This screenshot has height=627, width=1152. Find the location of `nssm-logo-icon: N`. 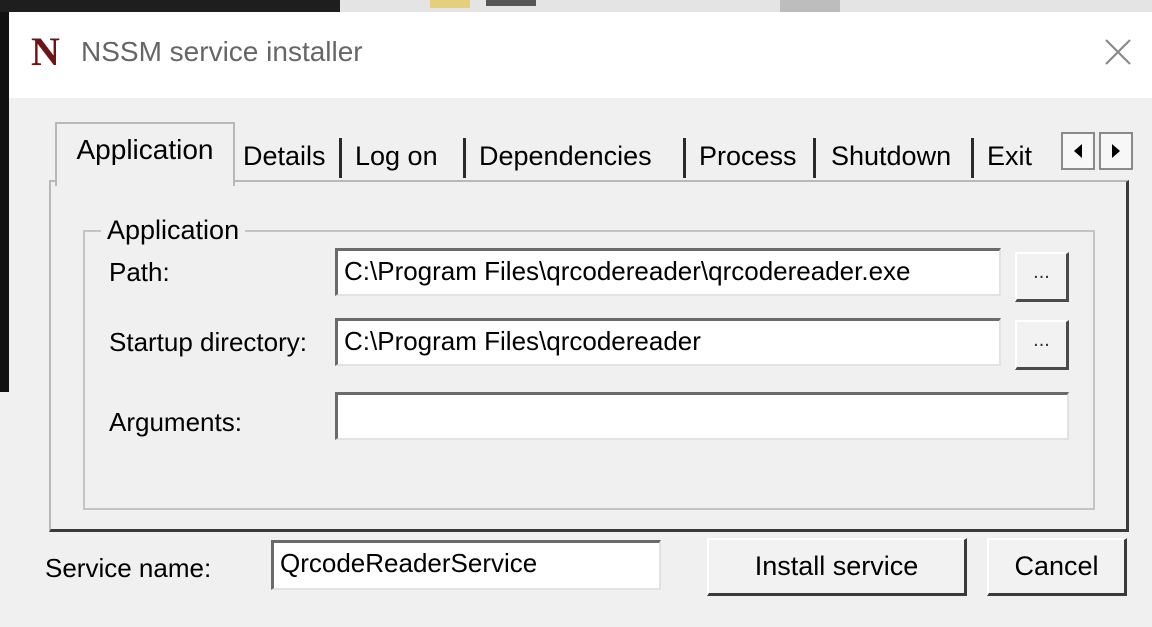

nssm-logo-icon: N is located at coordinates (45, 51).